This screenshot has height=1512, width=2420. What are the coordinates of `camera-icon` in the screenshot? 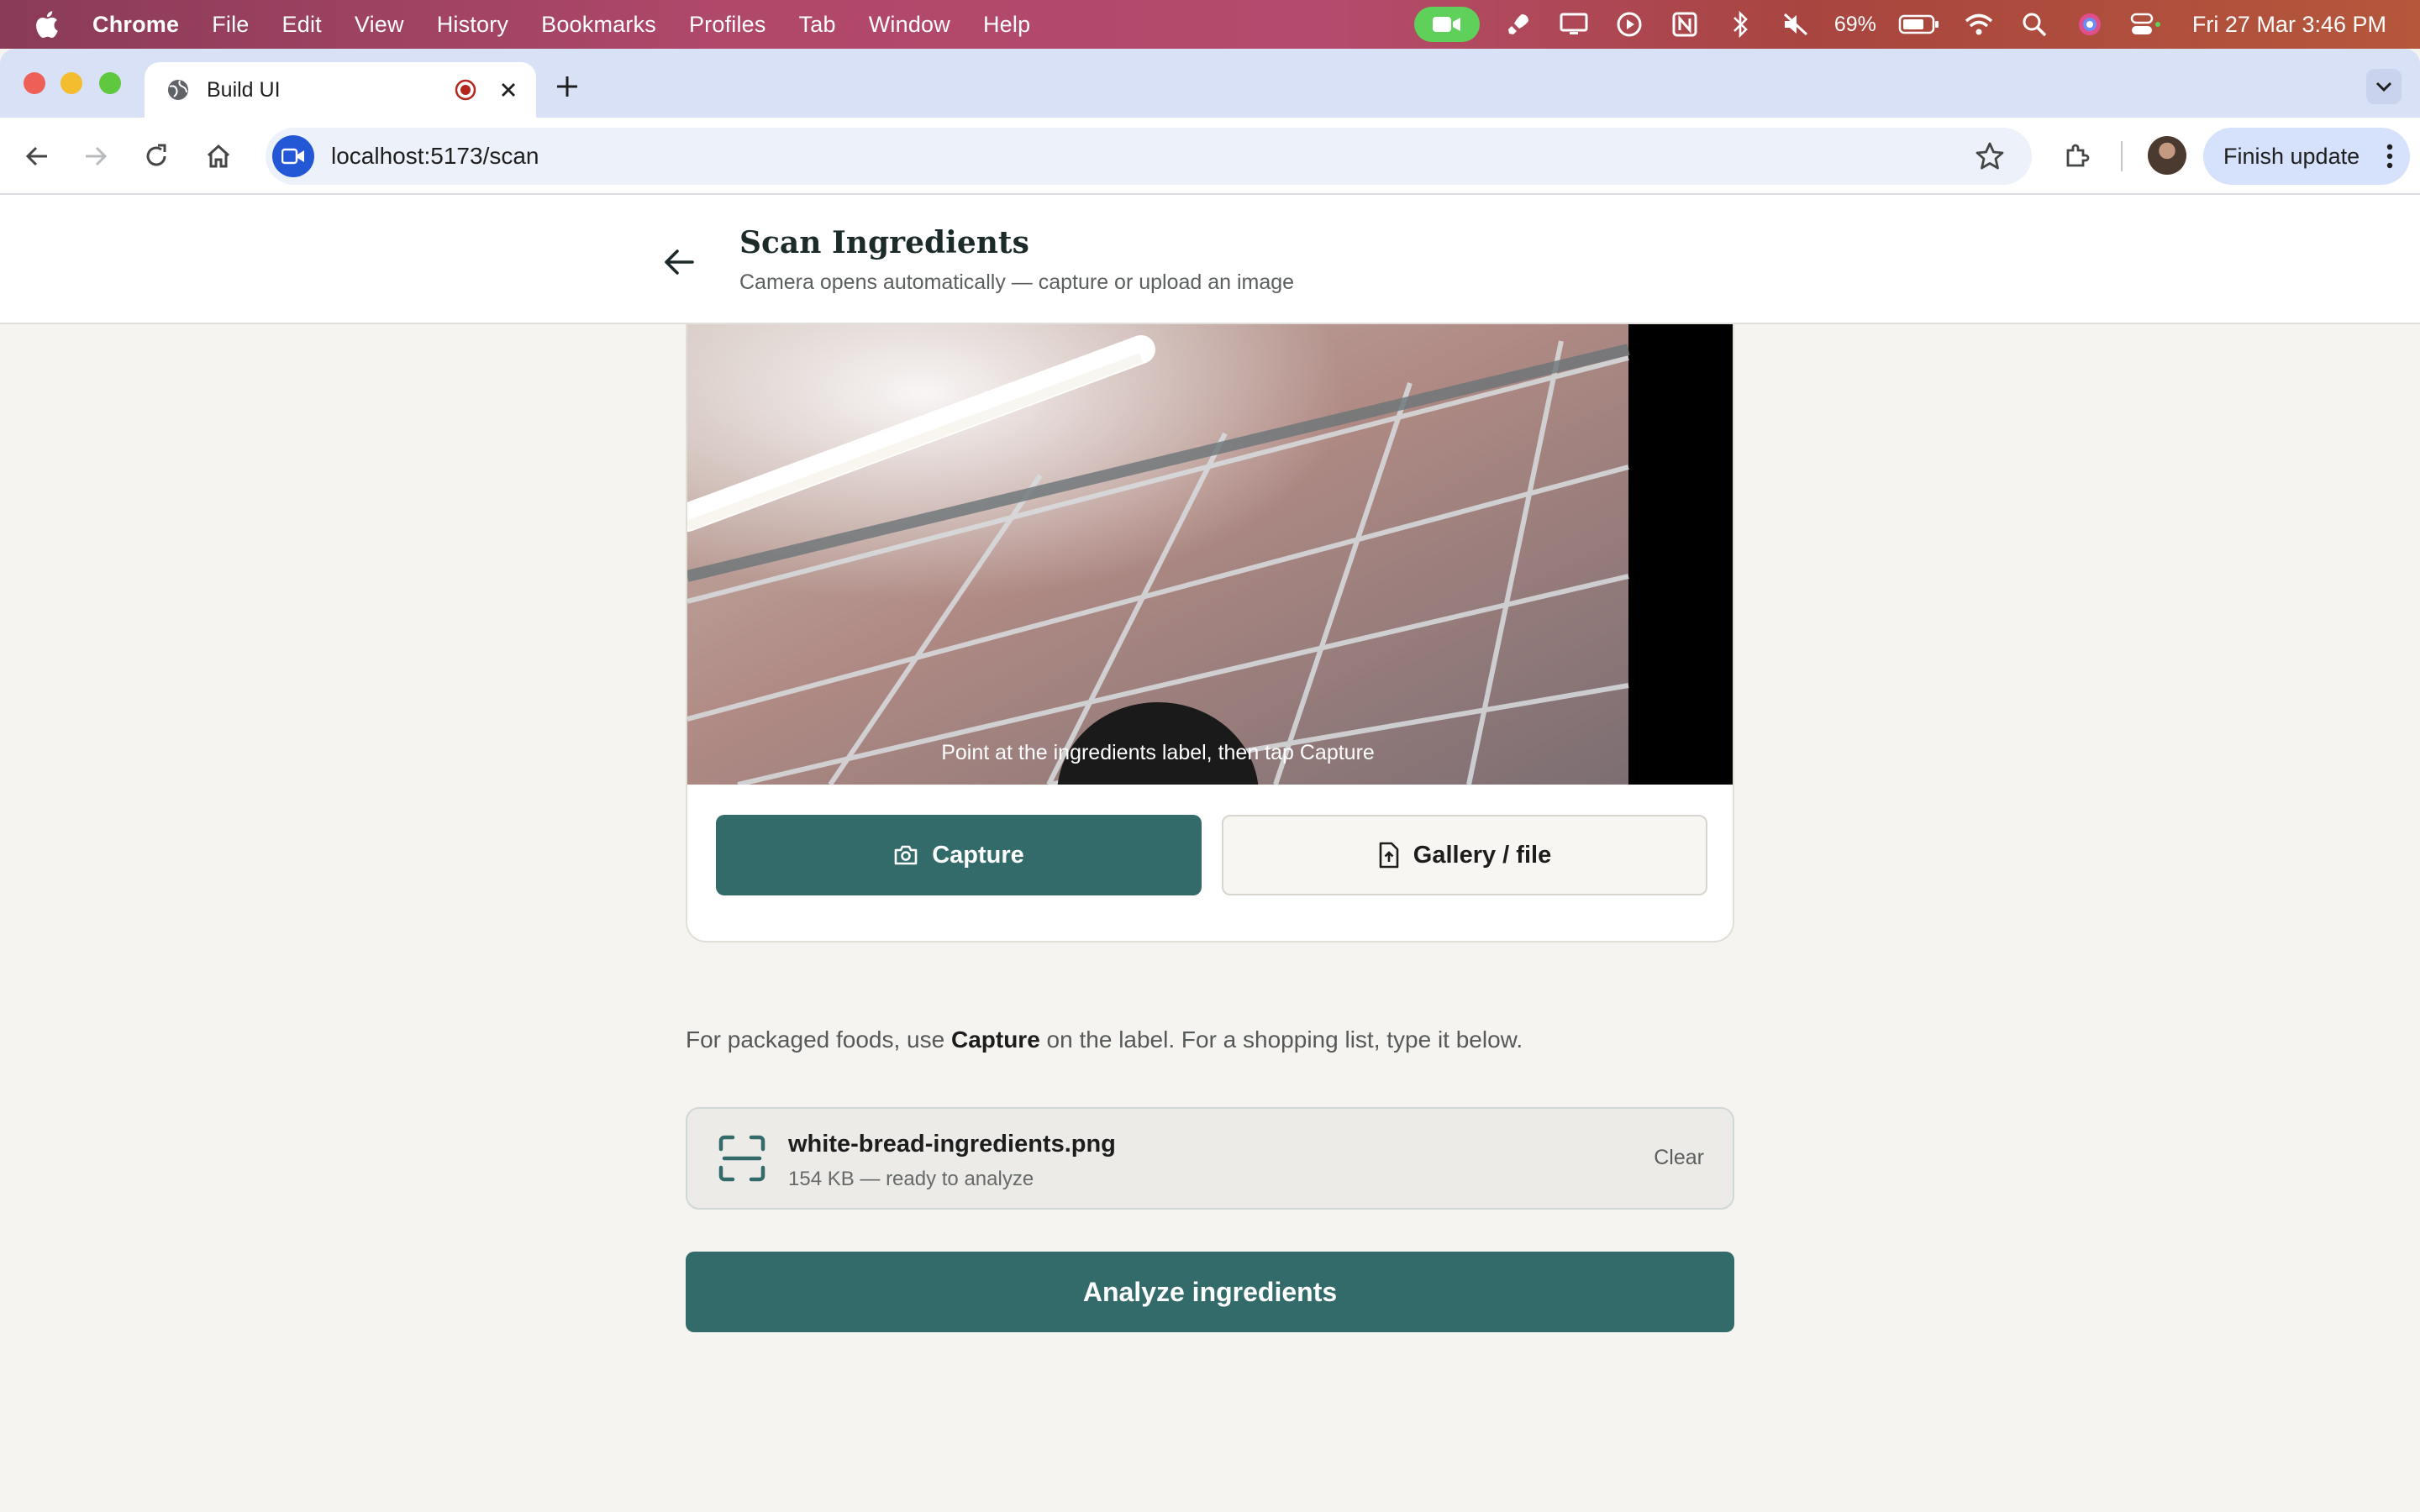 It's located at (906, 855).